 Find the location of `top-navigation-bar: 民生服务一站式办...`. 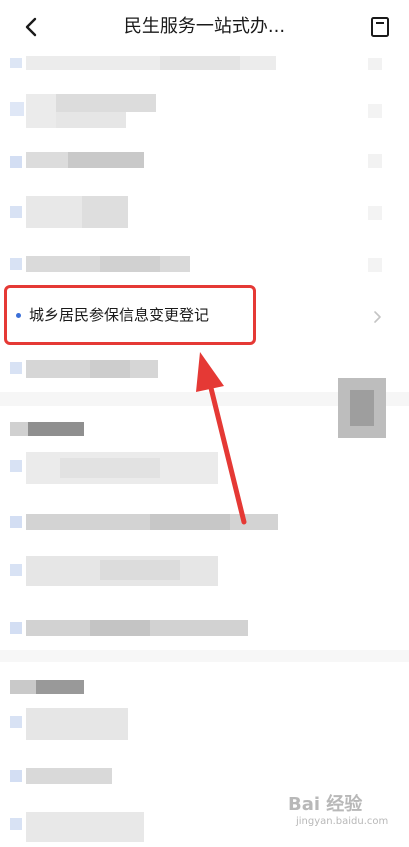

top-navigation-bar: 民生服务一站式办... is located at coordinates (204, 27).